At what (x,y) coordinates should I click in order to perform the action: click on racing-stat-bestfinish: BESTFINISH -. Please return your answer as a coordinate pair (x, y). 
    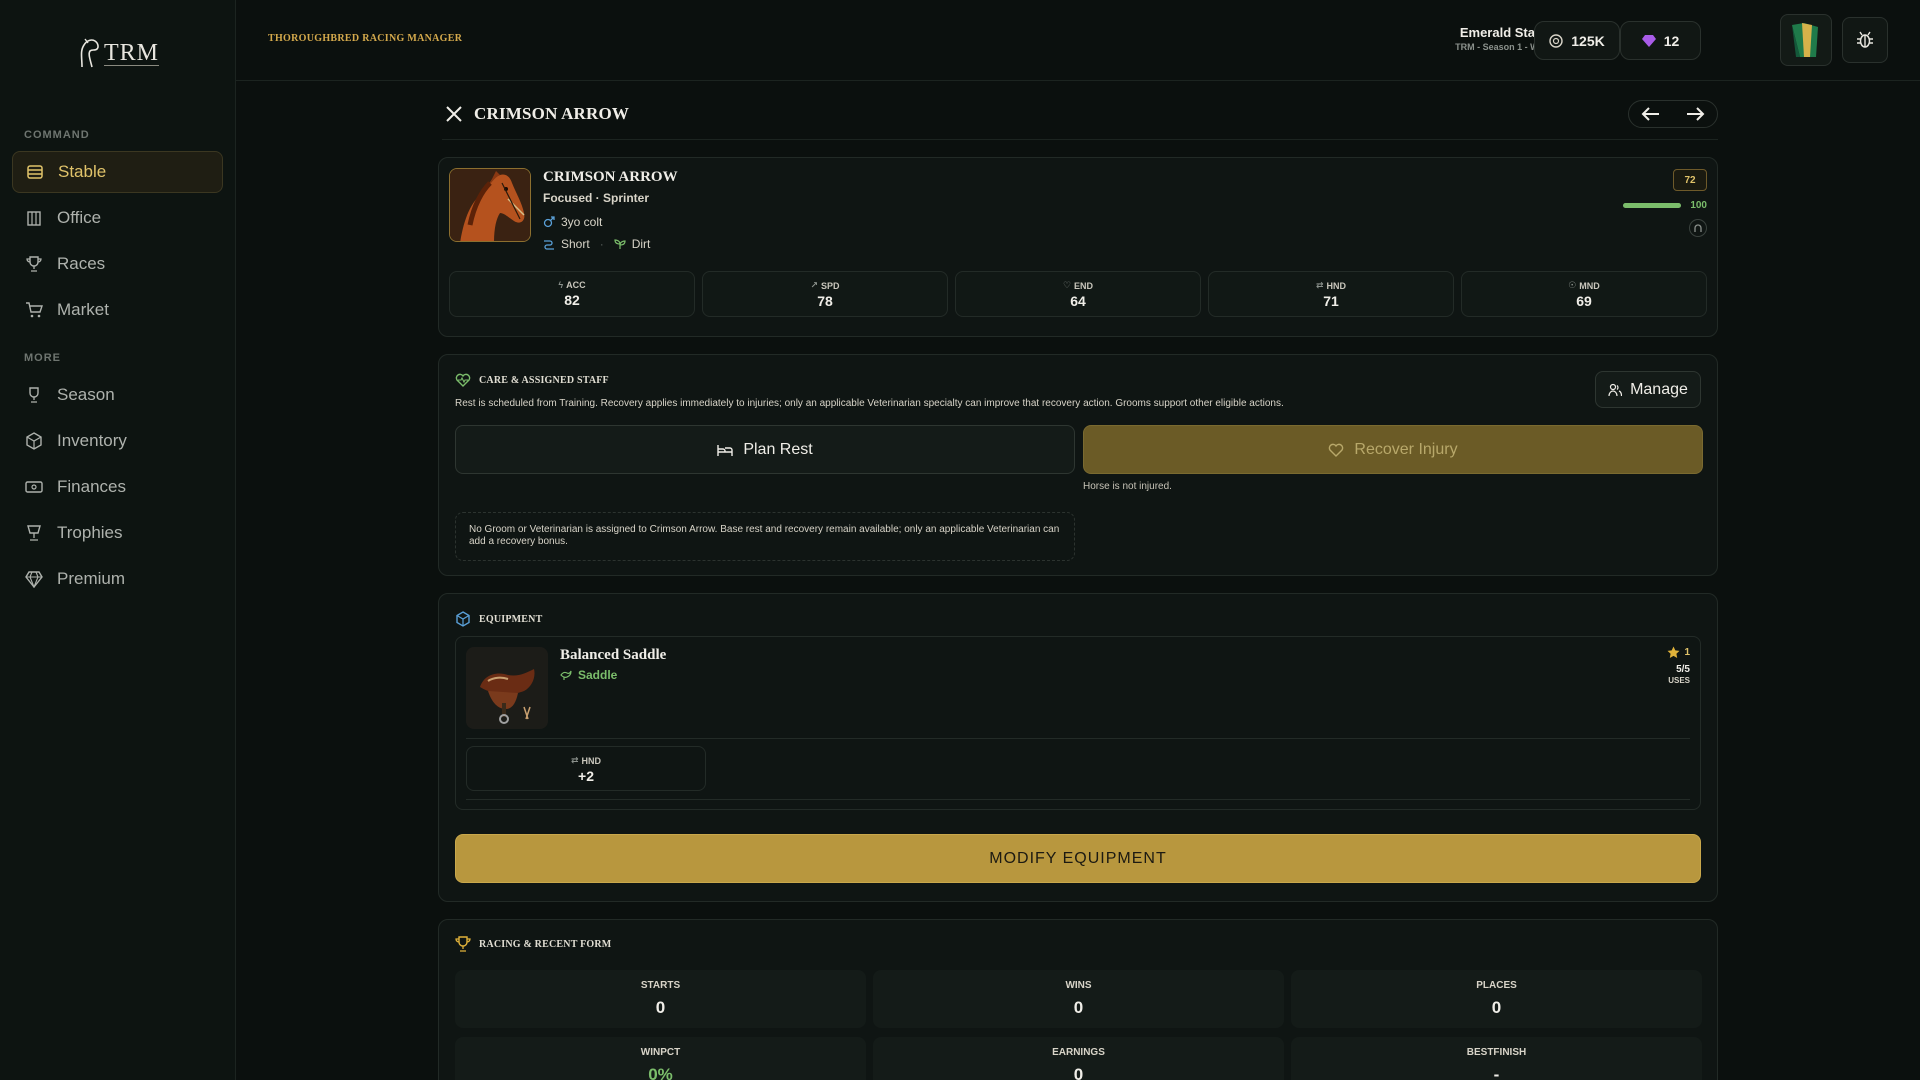
    Looking at the image, I should click on (1496, 1058).